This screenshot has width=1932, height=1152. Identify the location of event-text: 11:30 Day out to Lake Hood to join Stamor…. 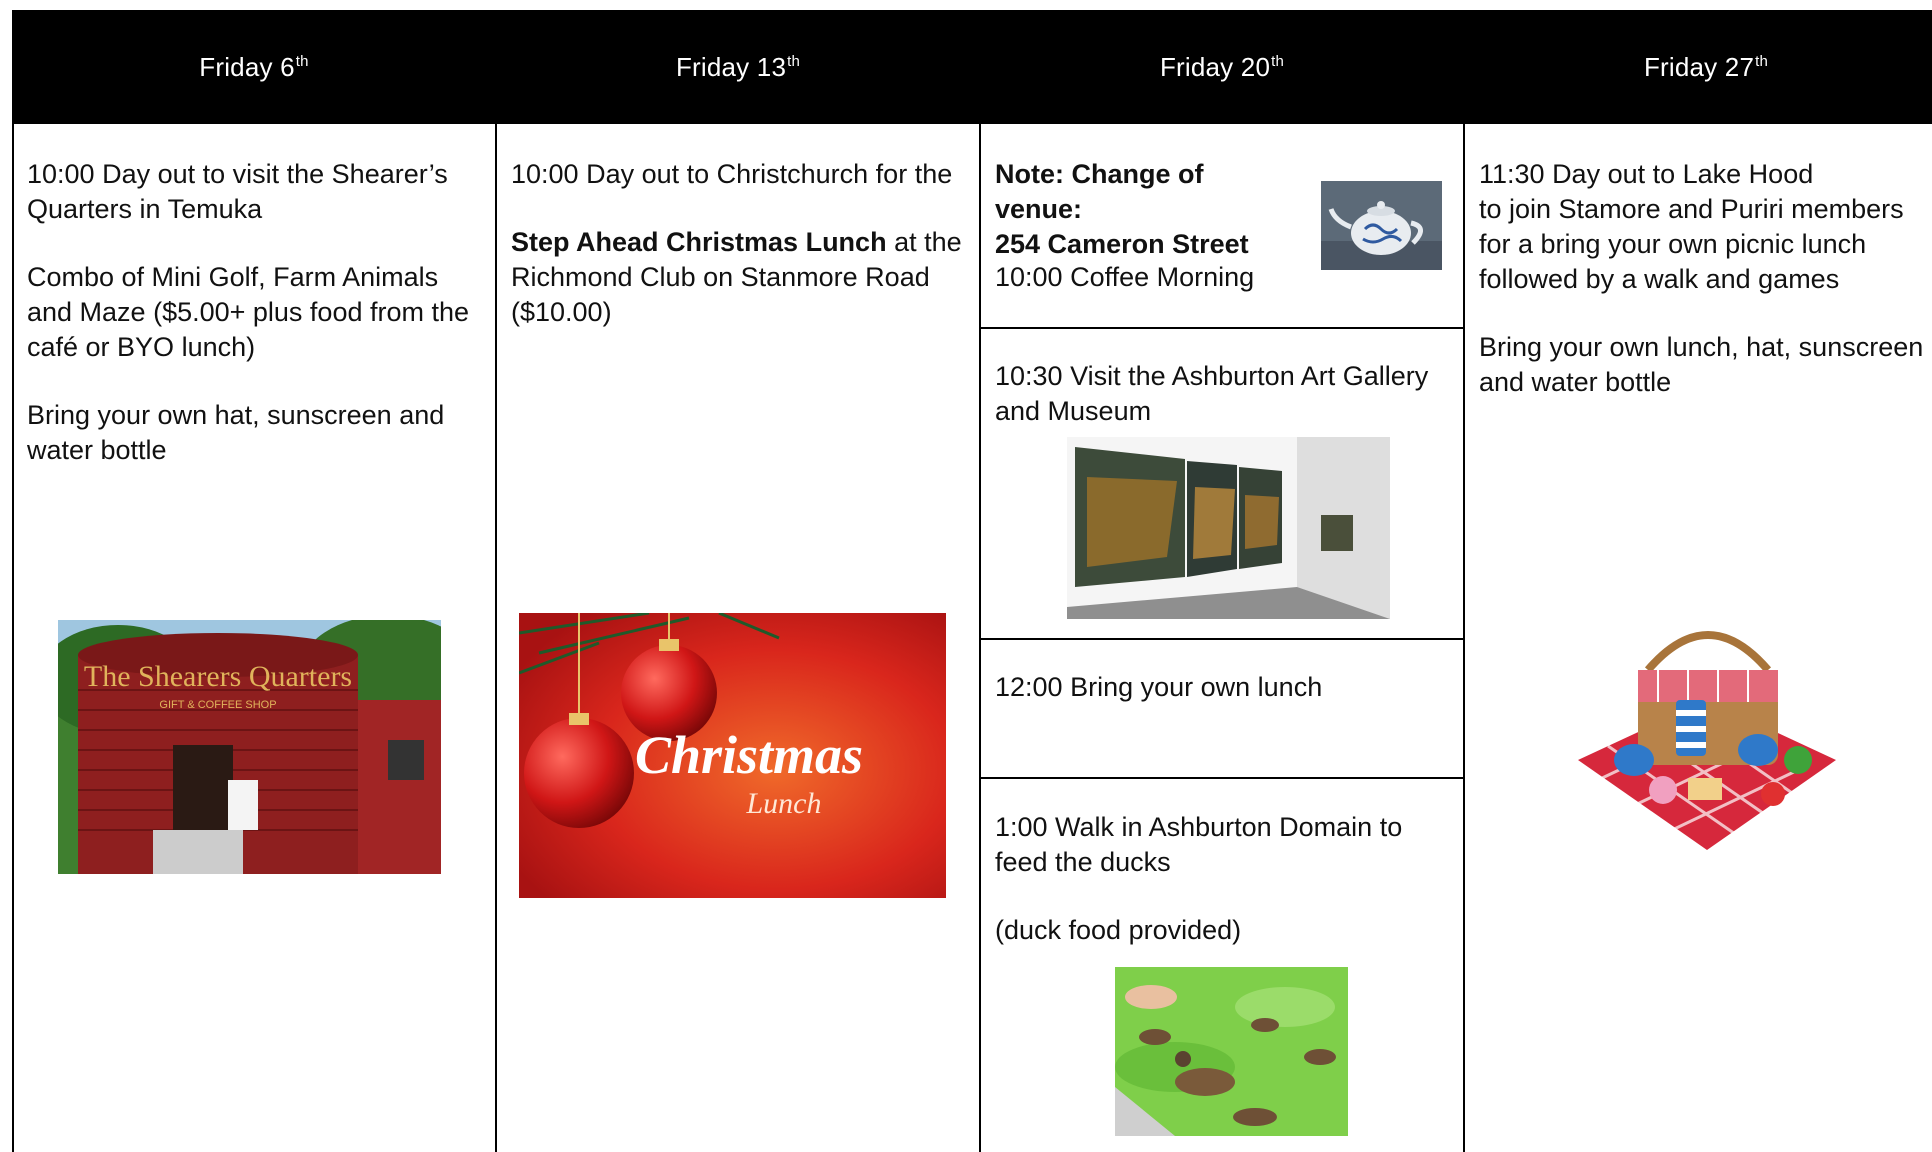
(1705, 227).